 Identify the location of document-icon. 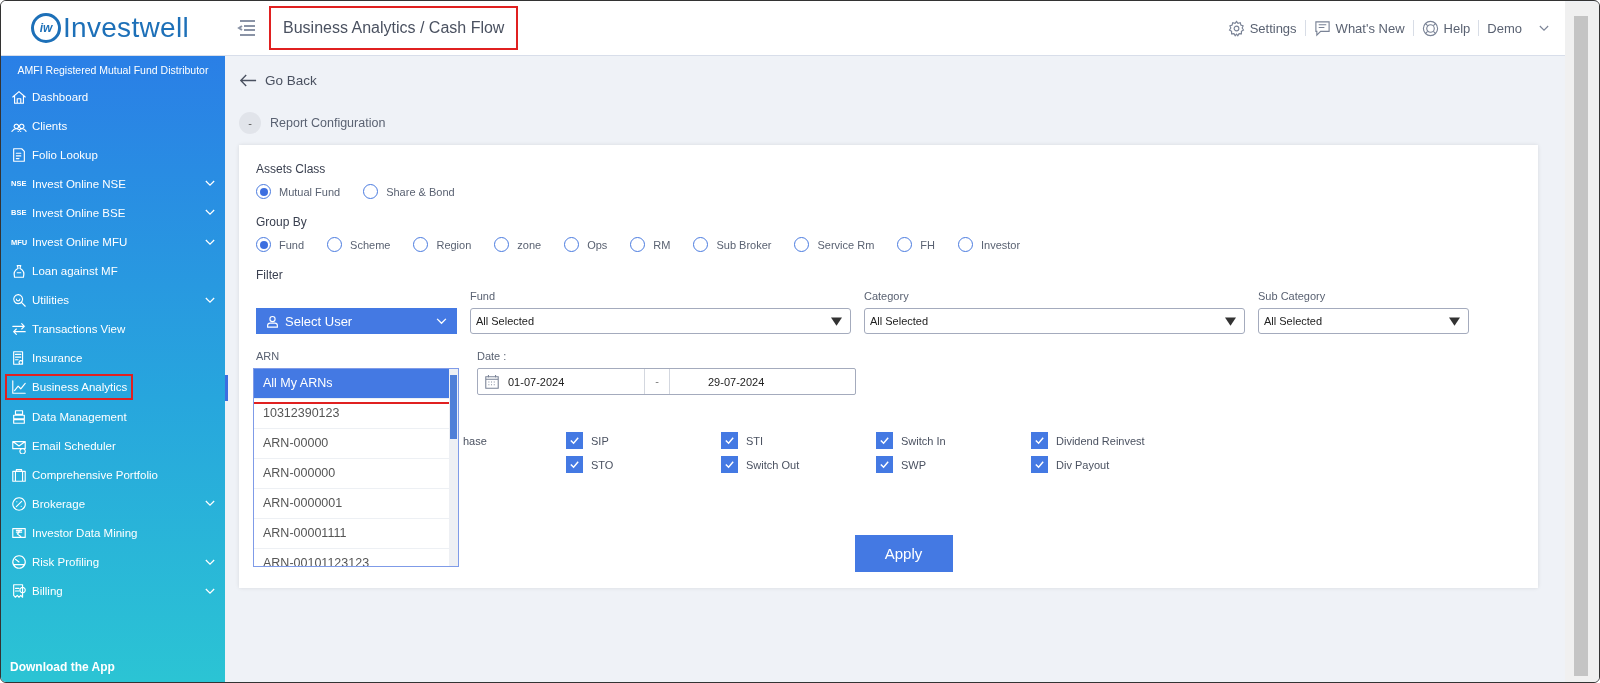
(19, 154).